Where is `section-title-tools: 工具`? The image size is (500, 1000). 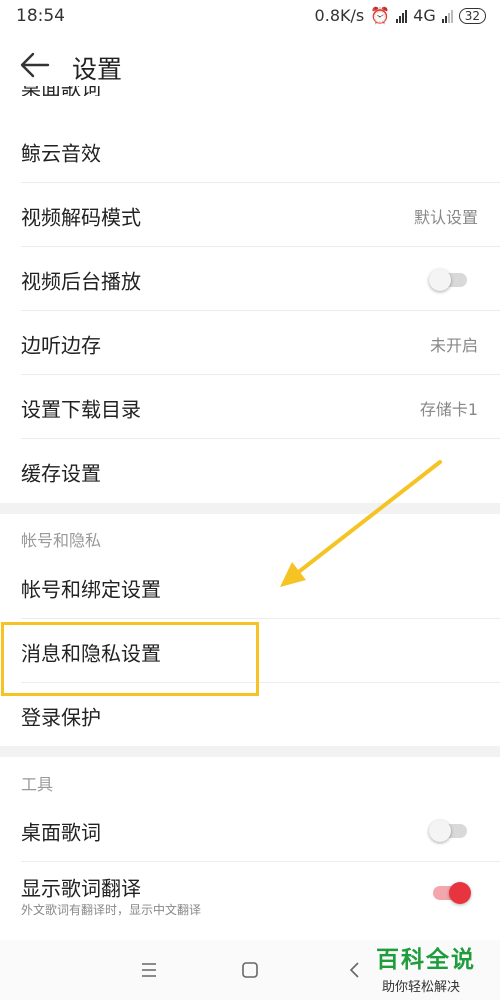 section-title-tools: 工具 is located at coordinates (37, 784).